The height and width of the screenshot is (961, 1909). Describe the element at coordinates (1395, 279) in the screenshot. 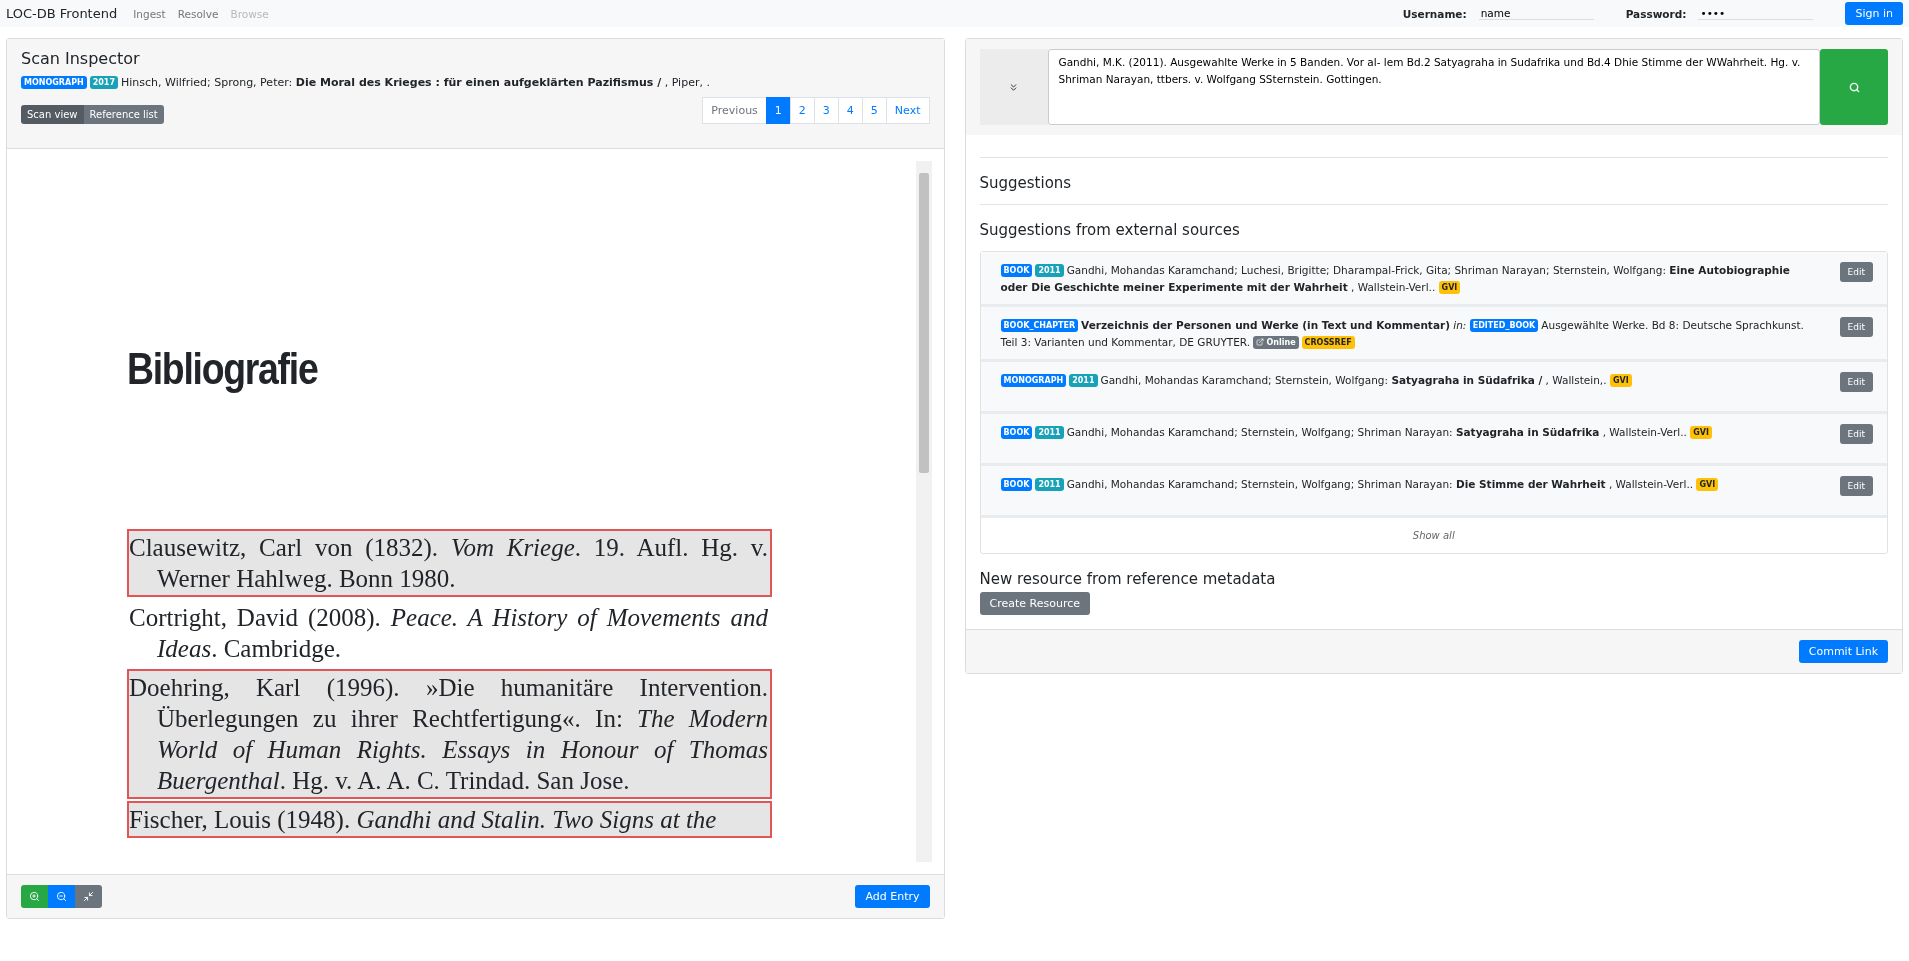

I see `suggestion-citation: BOOK 2011 Gandhi, Mohandas Karamchand; Luchesi, Brigitte; Dharampal-Frick, Gita; Shriman Narayan; Sternstein, Wolfgang: Eine Autobiographie oder Die Geschichte meiner Experimente mit der Wahrheit , Wallstein-Verl.. GVI` at that location.